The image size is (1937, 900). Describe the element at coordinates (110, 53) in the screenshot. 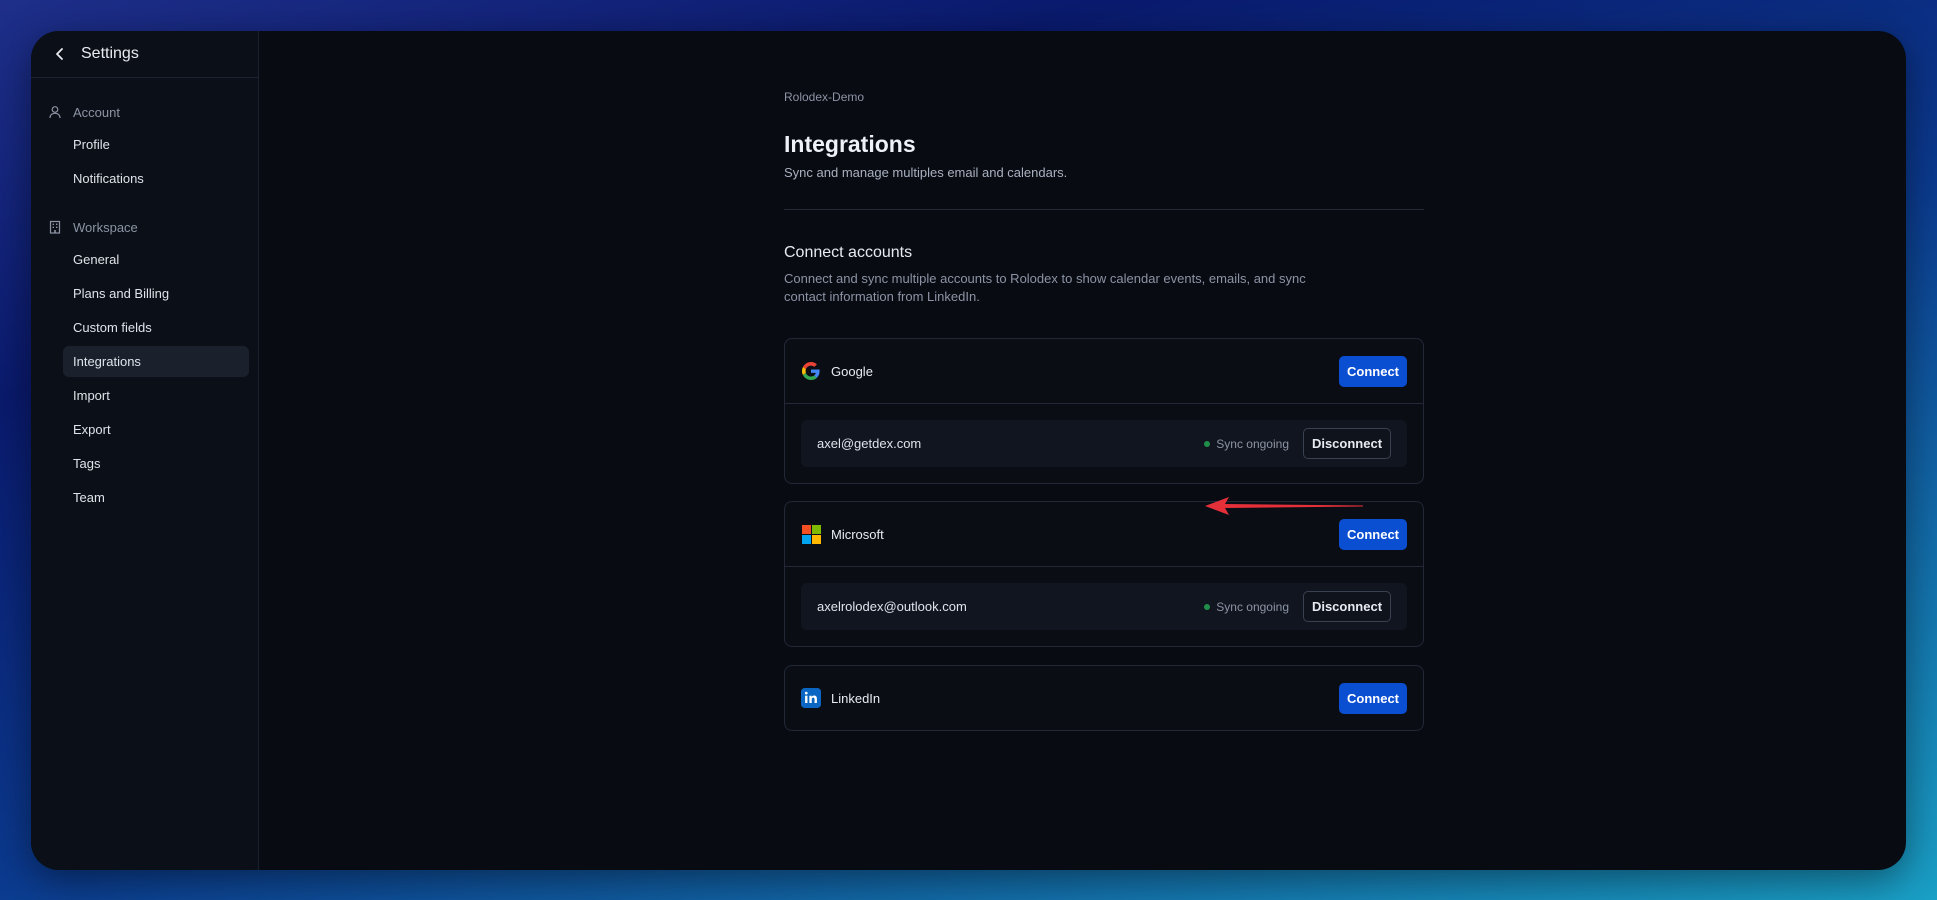

I see `sidebar-title: Settings` at that location.